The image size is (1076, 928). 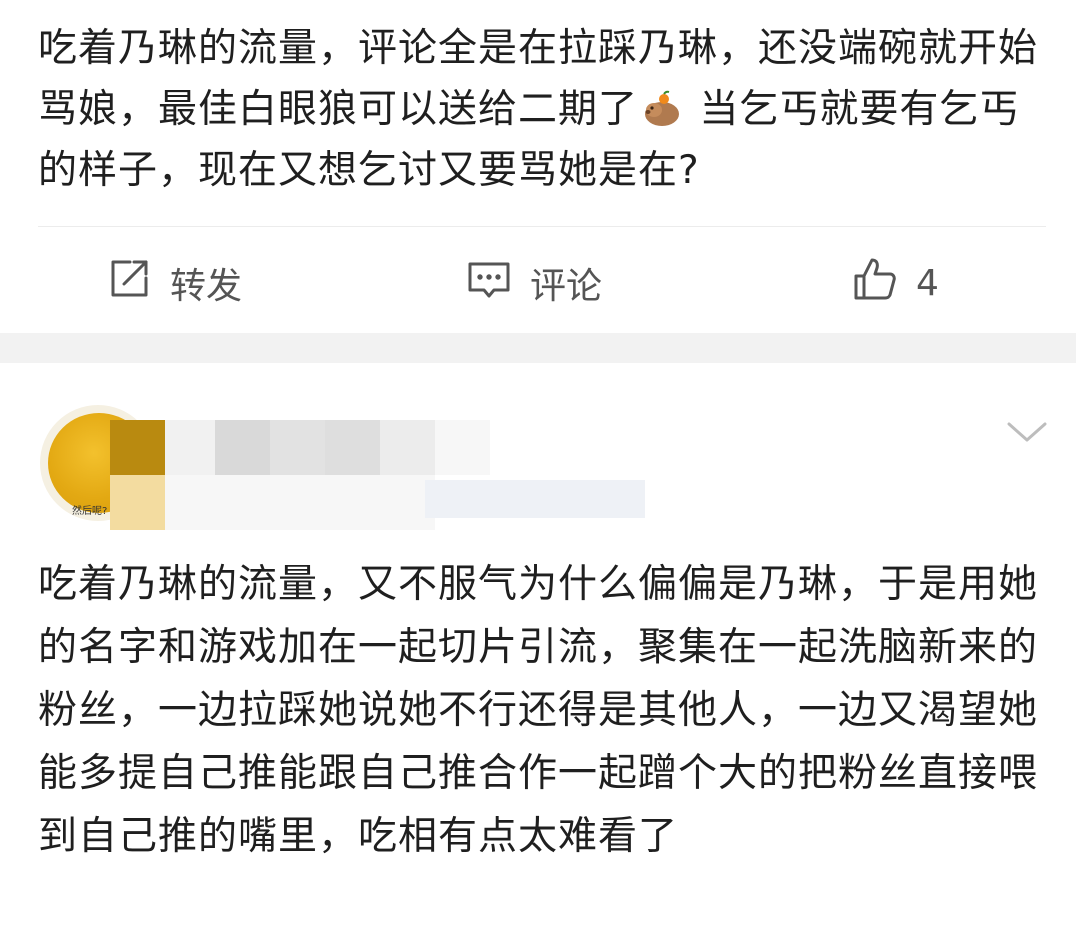 I want to click on like-button: 4, so click(x=895, y=283).